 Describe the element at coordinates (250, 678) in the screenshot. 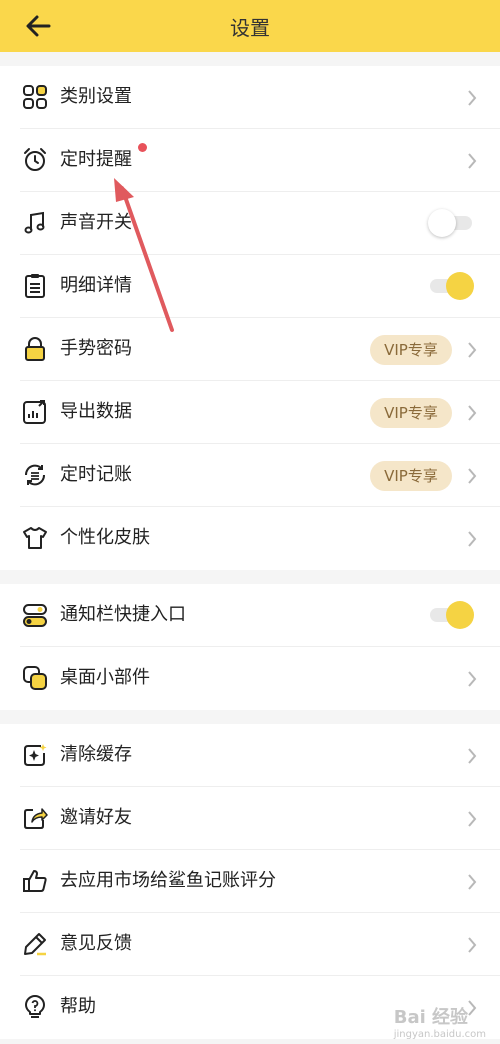

I see `settings-item-widget: 桌面小部件` at that location.